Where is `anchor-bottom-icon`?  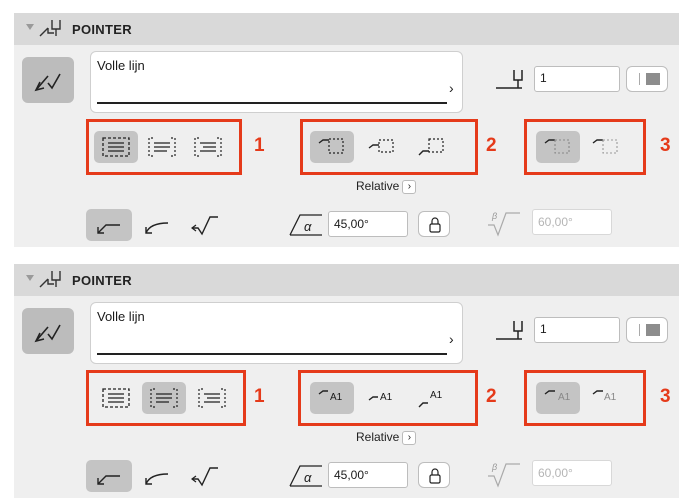 anchor-bottom-icon is located at coordinates (431, 147).